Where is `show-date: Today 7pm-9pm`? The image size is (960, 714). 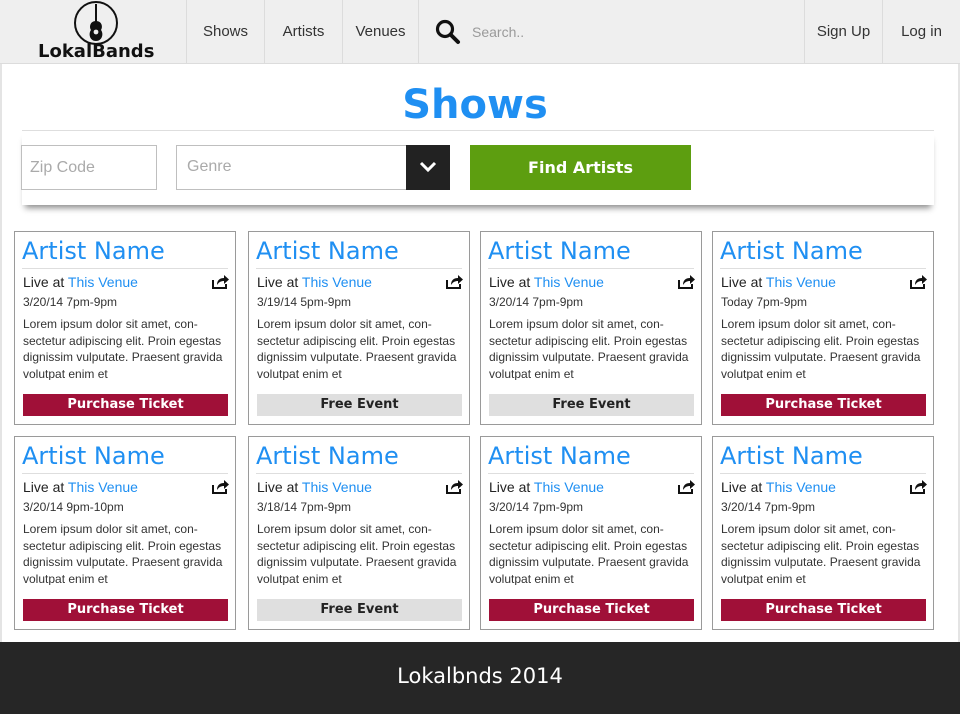 show-date: Today 7pm-9pm is located at coordinates (764, 302).